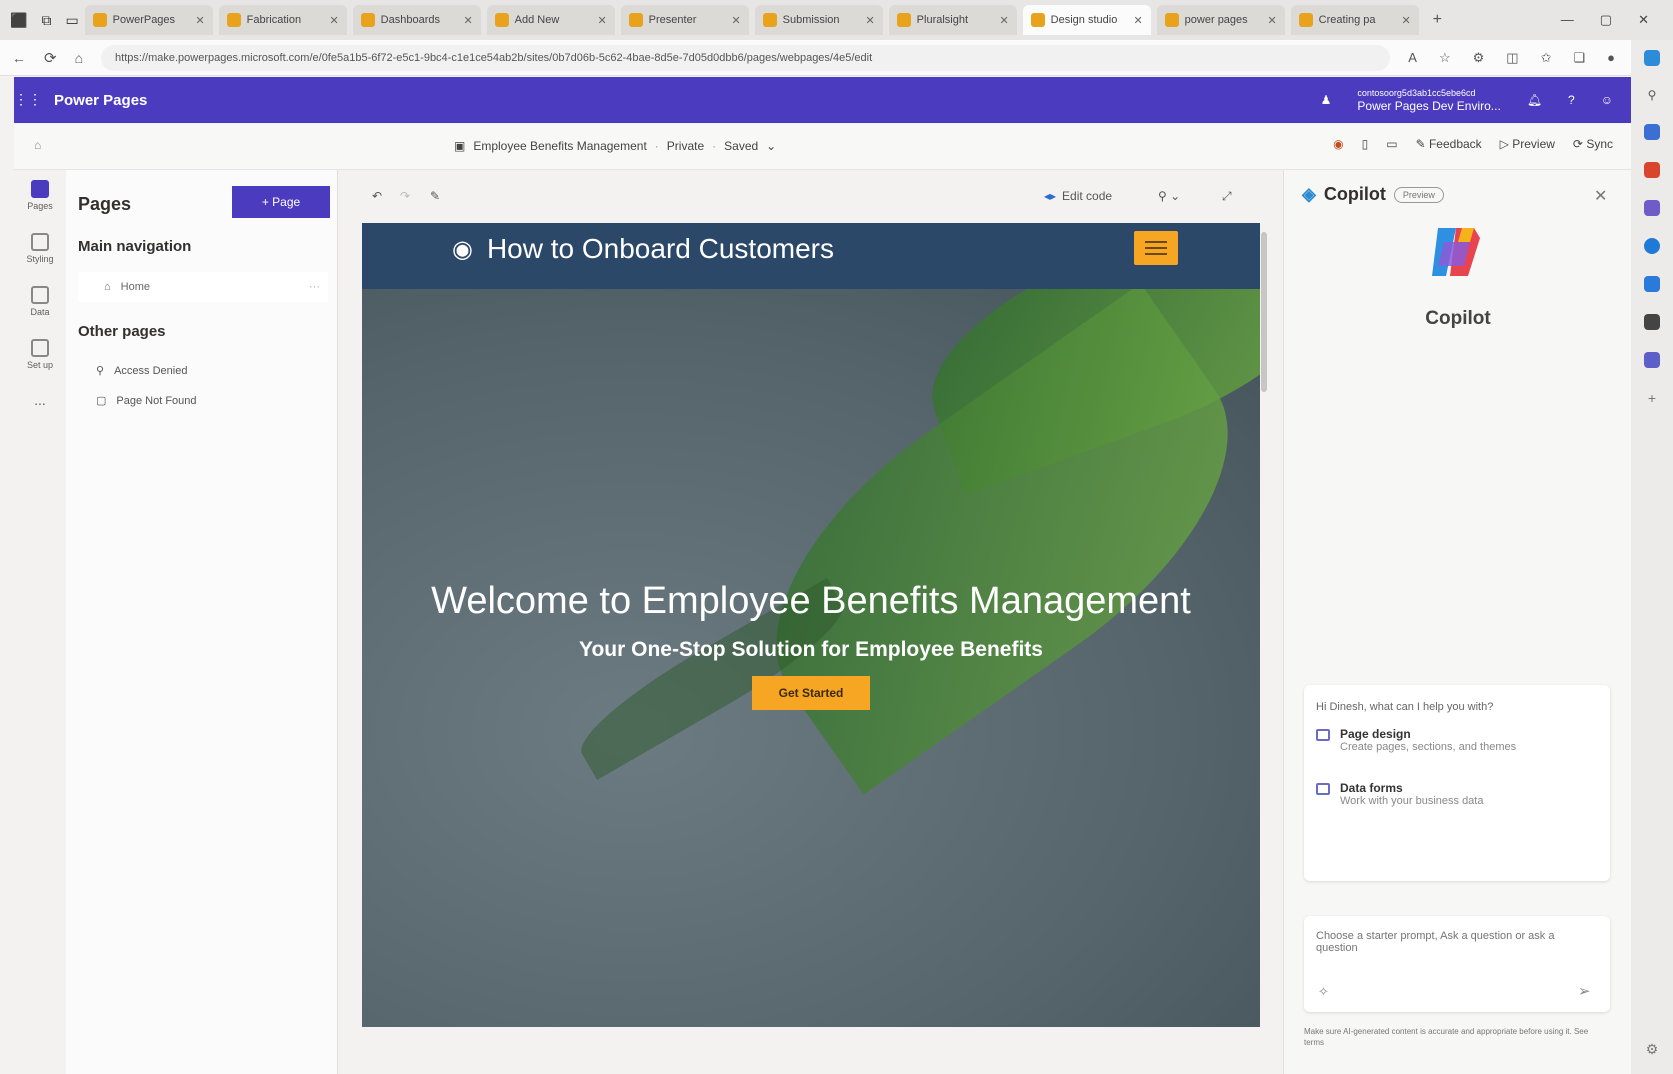 The image size is (1673, 1074). What do you see at coordinates (1078, 196) in the screenshot?
I see `edit-code-button: ◂▸ Edit code` at bounding box center [1078, 196].